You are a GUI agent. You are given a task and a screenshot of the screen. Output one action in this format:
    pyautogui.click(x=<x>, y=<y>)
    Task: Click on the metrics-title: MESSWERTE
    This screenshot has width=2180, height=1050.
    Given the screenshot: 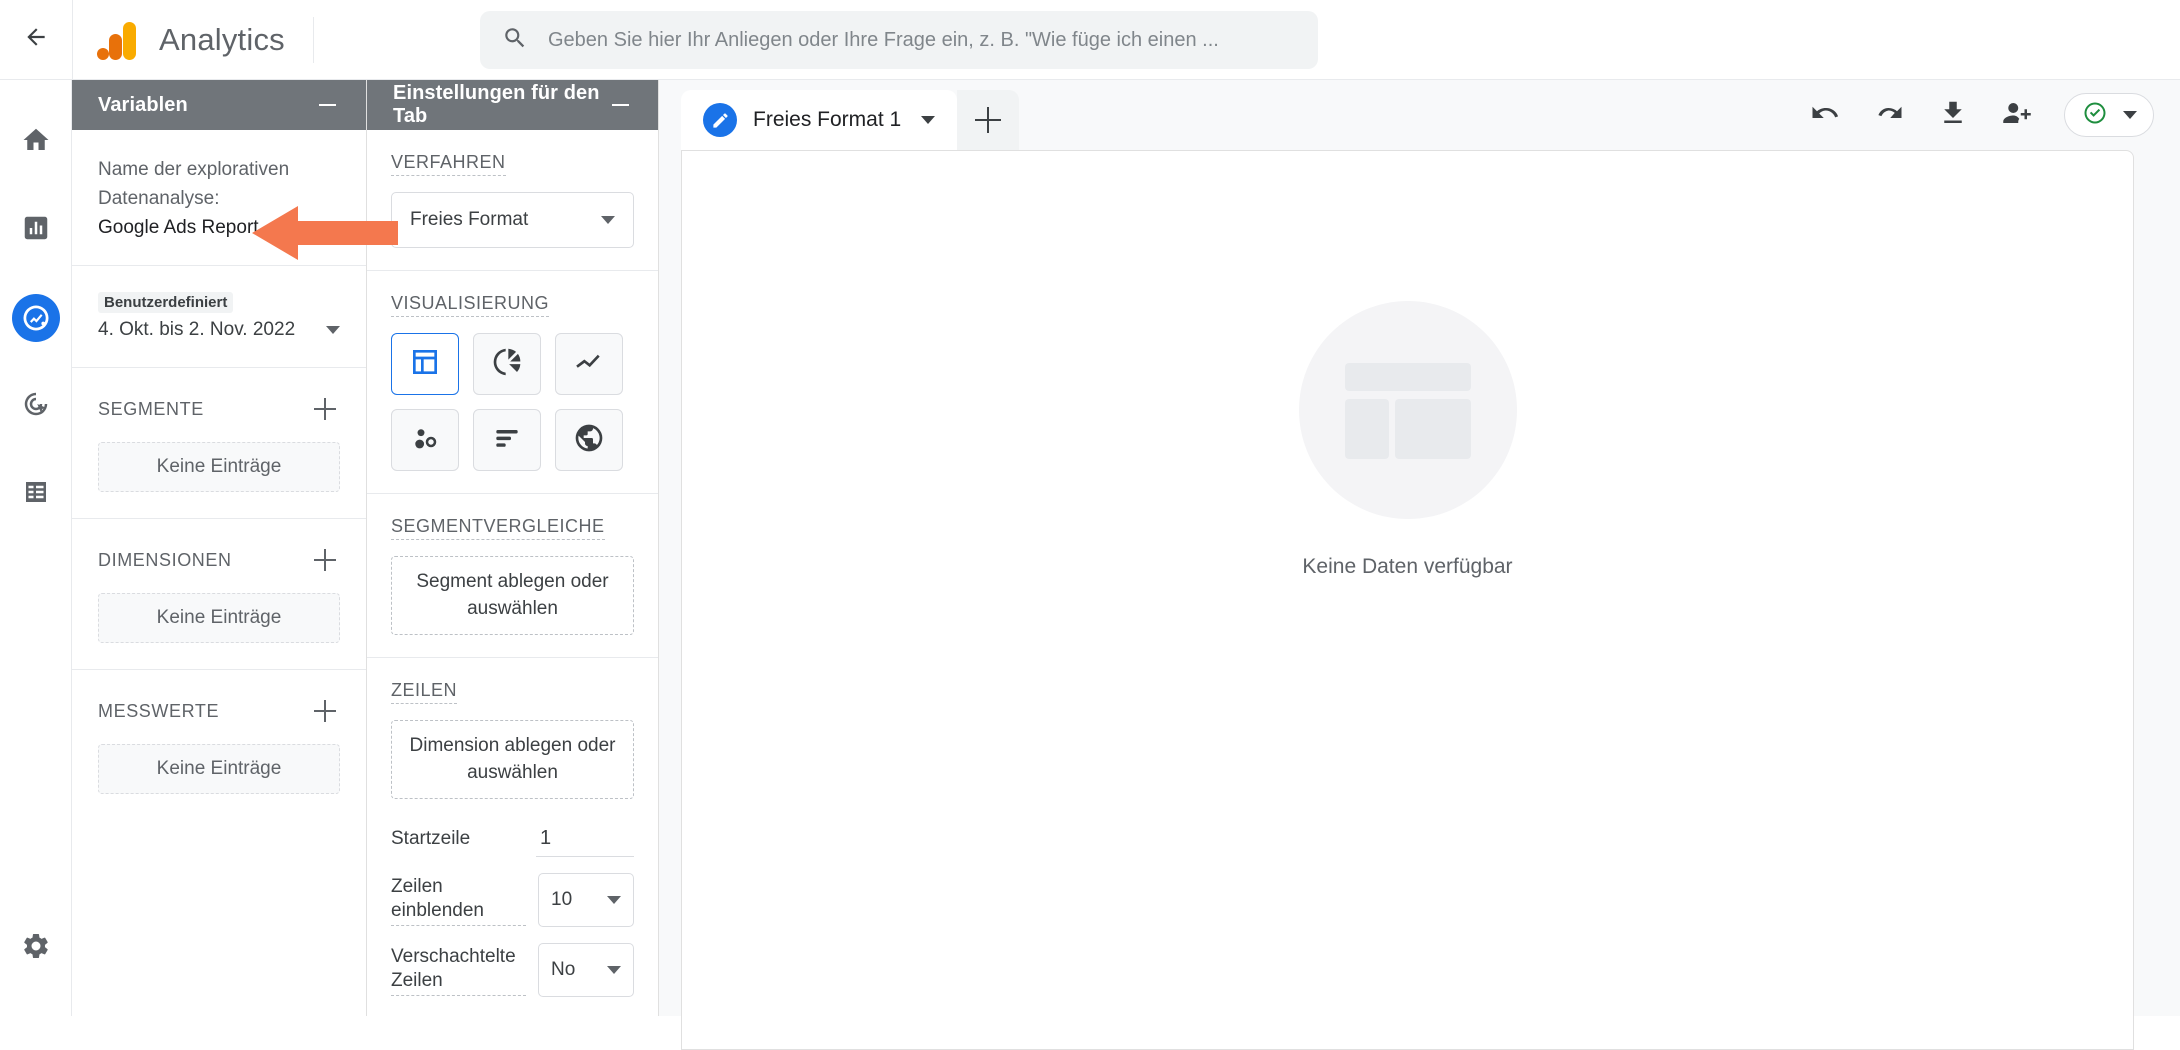 What is the action you would take?
    pyautogui.click(x=159, y=710)
    